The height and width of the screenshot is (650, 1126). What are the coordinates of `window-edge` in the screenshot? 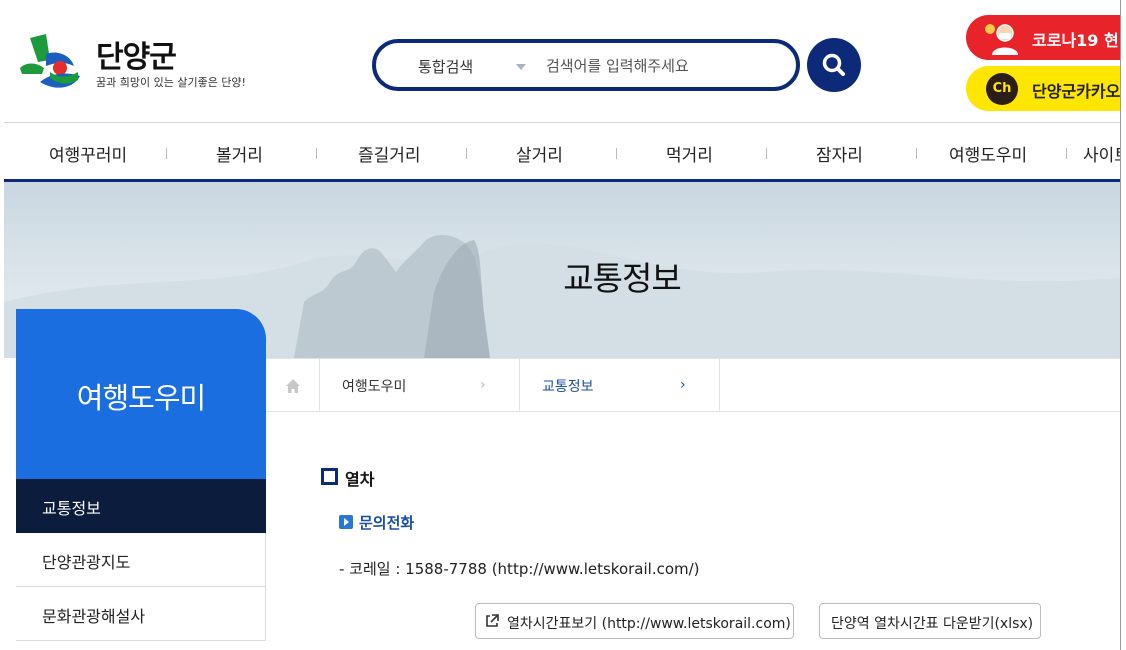 It's located at (1123, 325).